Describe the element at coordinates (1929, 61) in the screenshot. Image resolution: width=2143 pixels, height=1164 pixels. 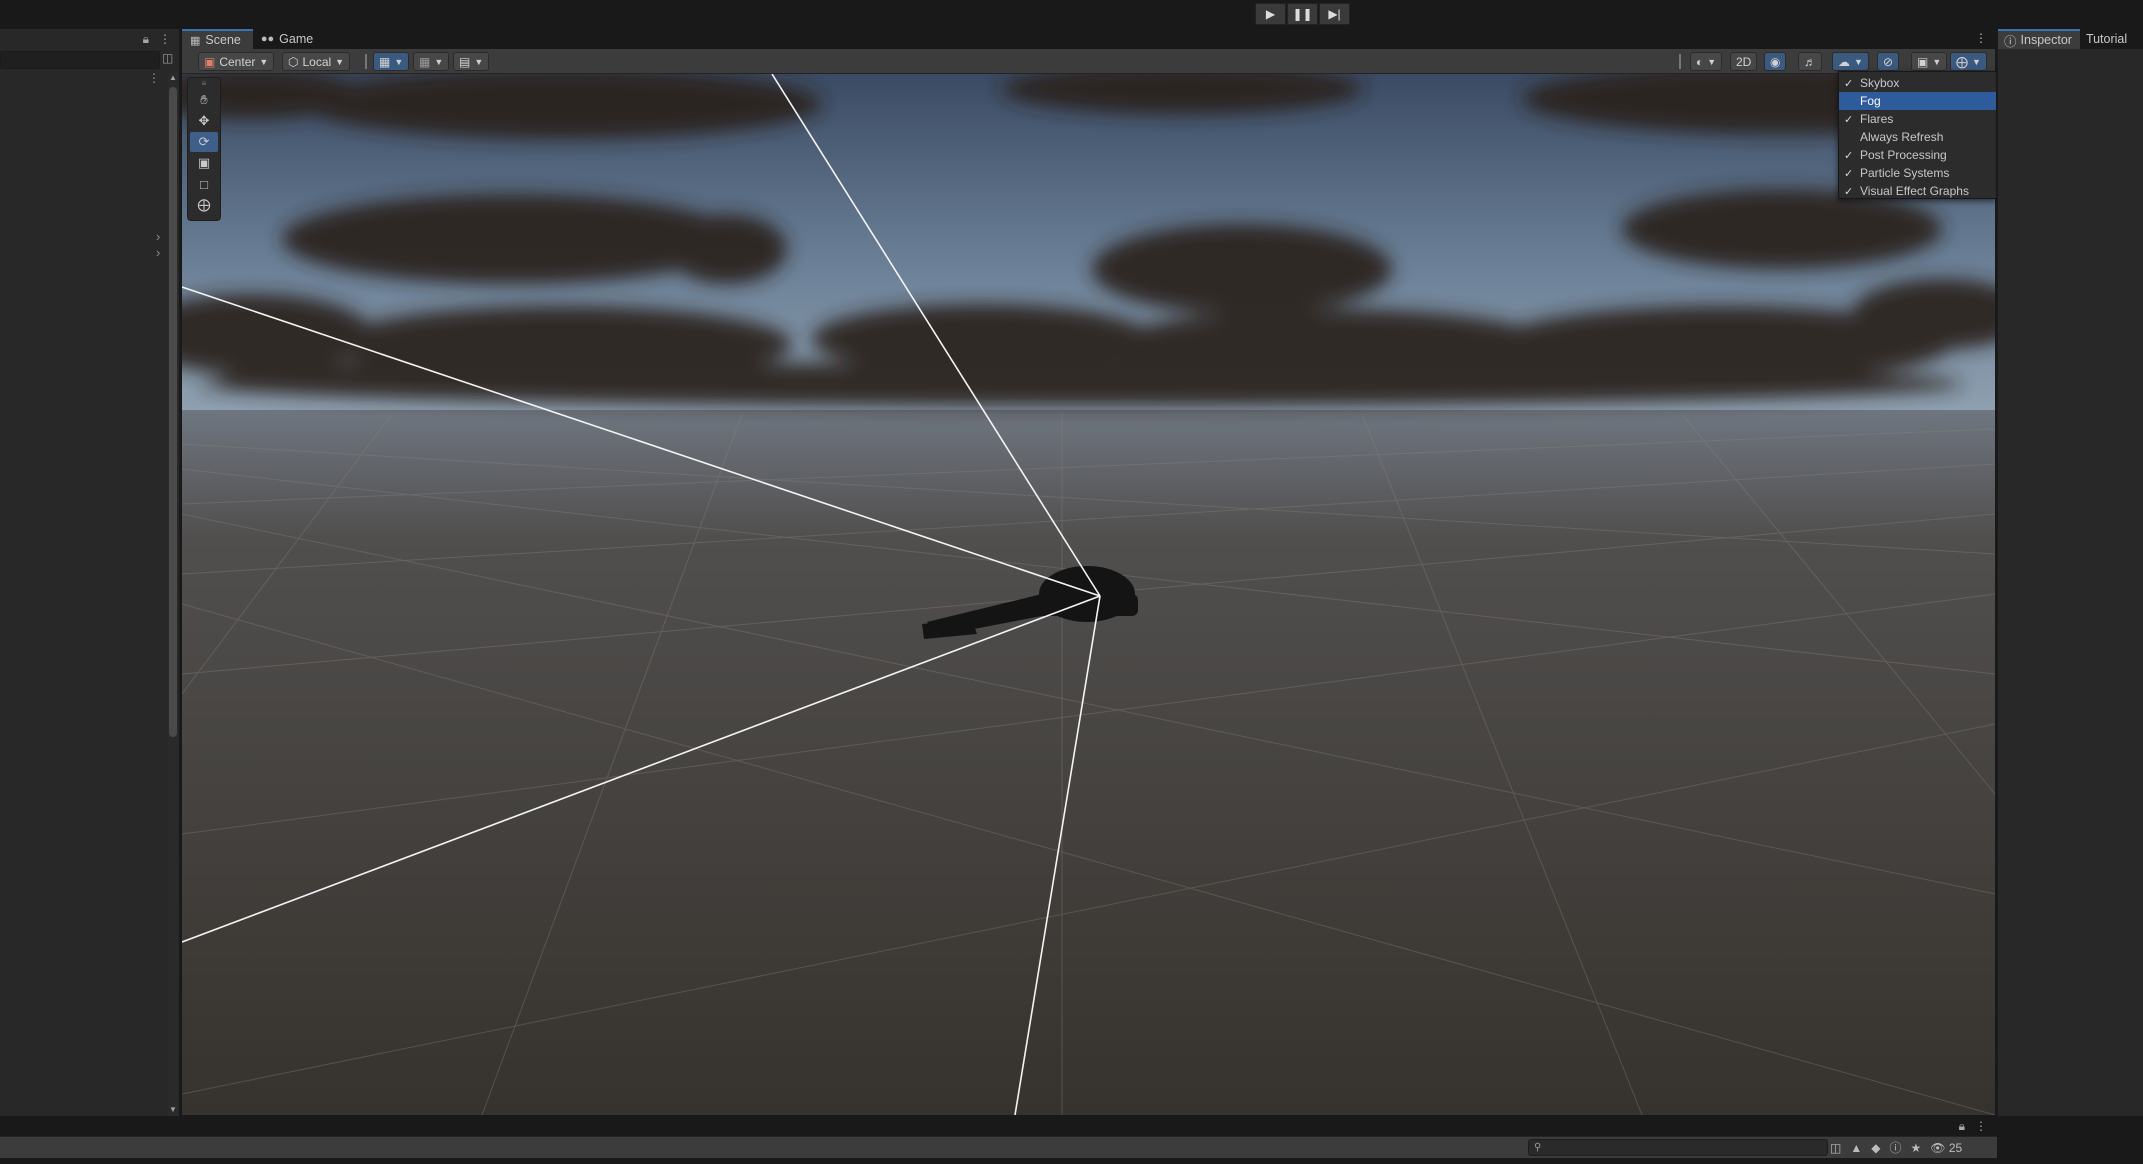
I see `camera-dropdown: ▣ ▼` at that location.